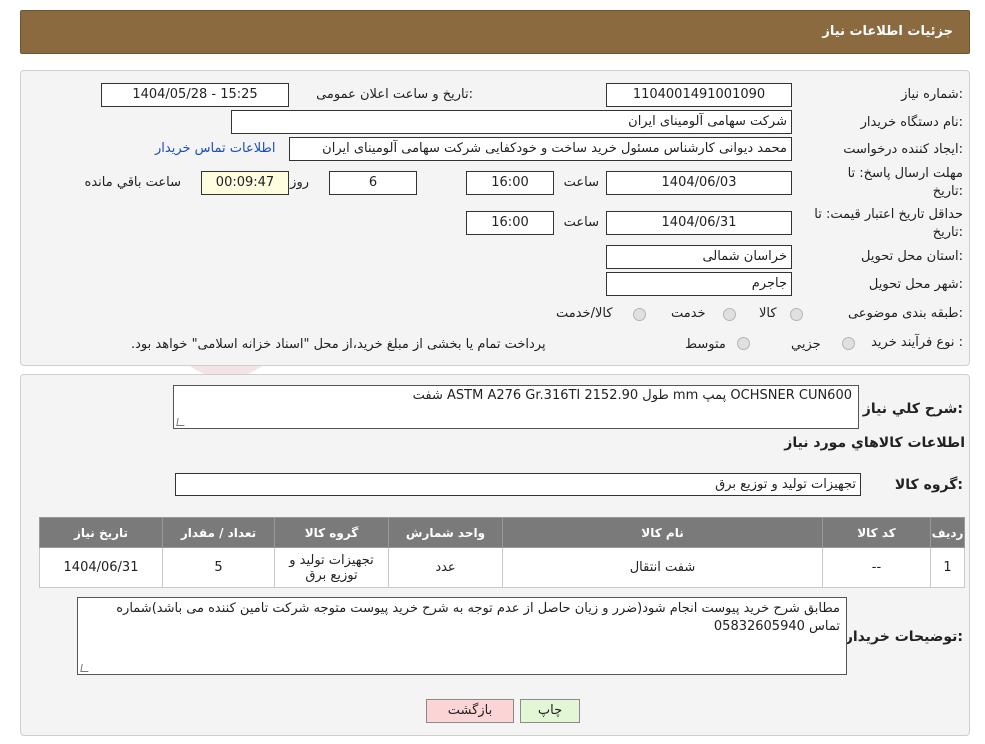  What do you see at coordinates (705, 344) in the screenshot?
I see `process-medium-label: متوسط` at bounding box center [705, 344].